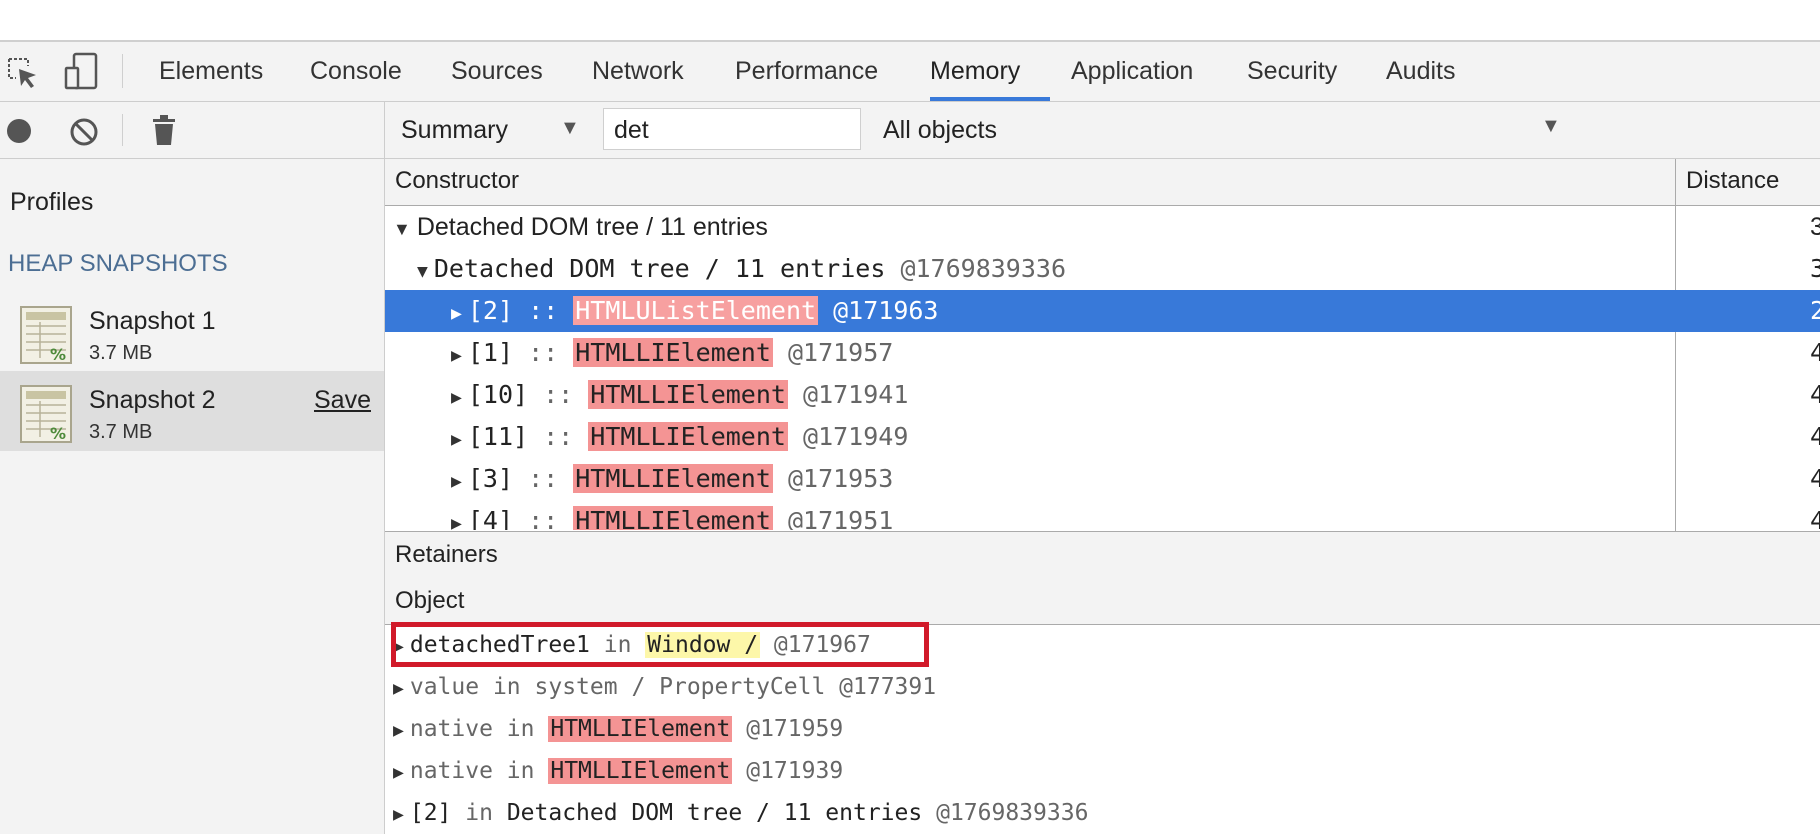 The image size is (1820, 836). Describe the element at coordinates (806, 71) in the screenshot. I see `tab-performance: Performance` at that location.